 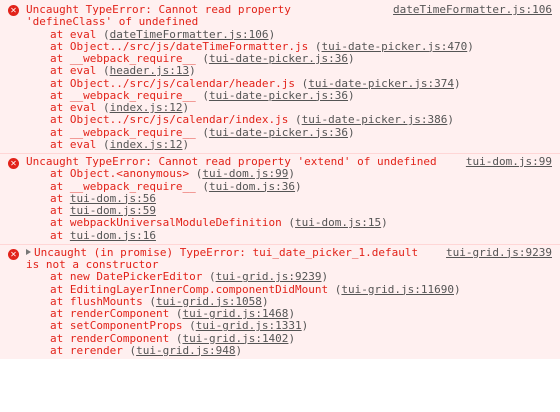 I want to click on stack-frame-location-link: tui-dom.js:59, so click(x=113, y=210).